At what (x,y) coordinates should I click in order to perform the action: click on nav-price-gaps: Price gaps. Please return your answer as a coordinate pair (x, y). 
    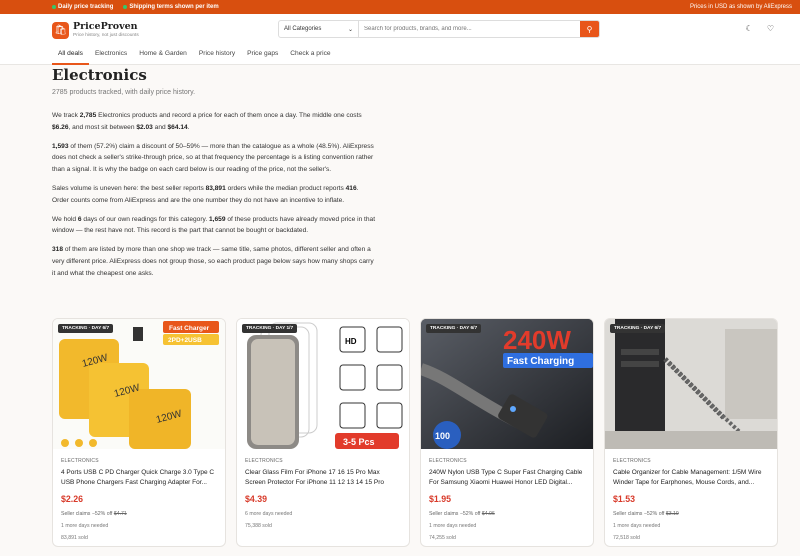
    Looking at the image, I should click on (262, 55).